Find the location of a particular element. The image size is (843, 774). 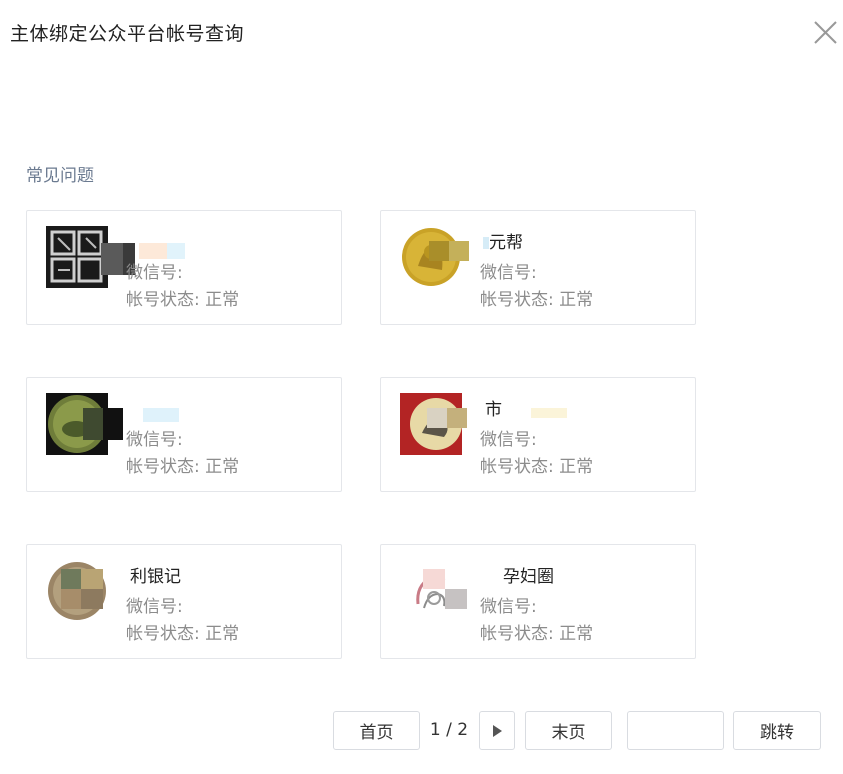

account-card: 市 微信号: 帐号状态: 正常 is located at coordinates (538, 434).